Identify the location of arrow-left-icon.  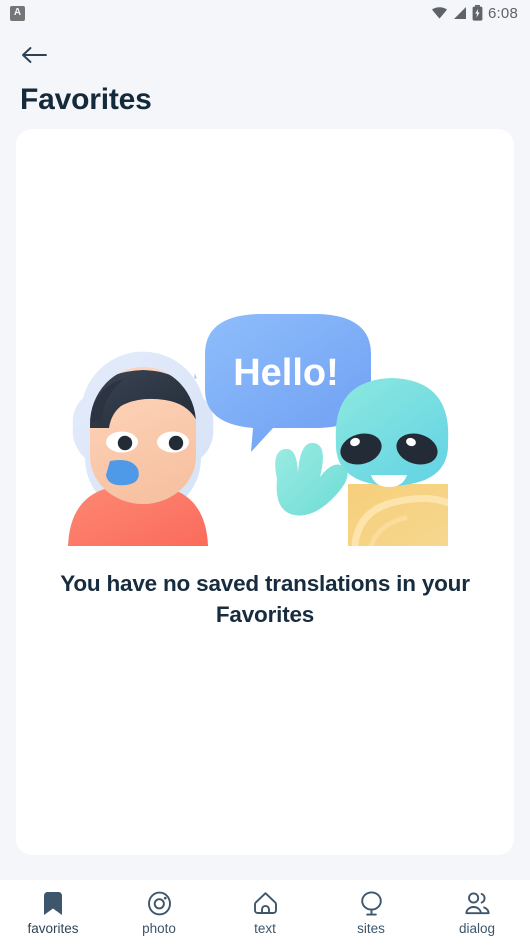
(34, 57).